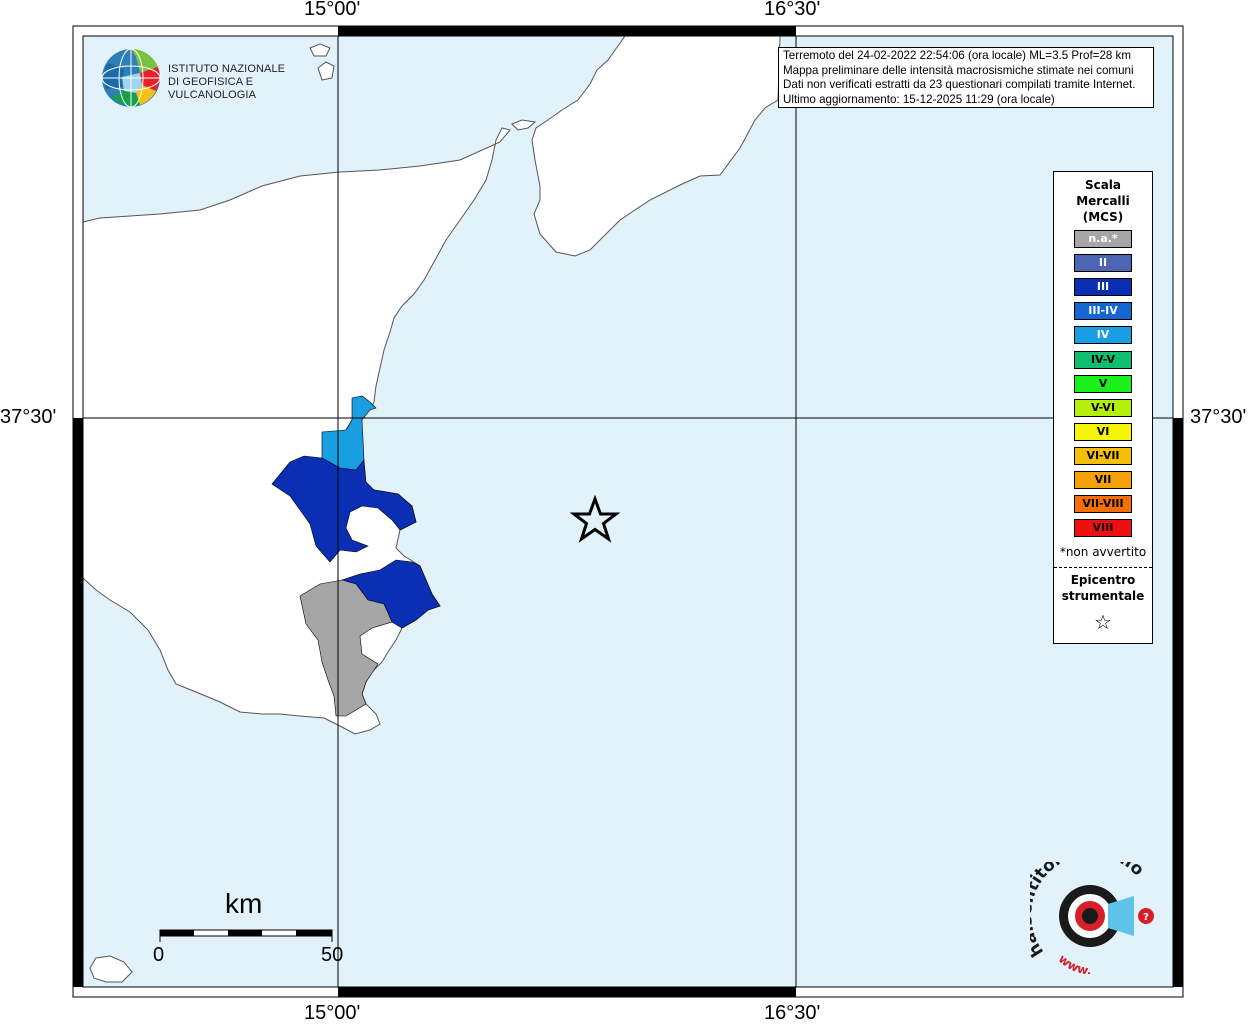 This screenshot has height=1025, width=1255. What do you see at coordinates (1103, 263) in the screenshot?
I see `legend-item: II` at bounding box center [1103, 263].